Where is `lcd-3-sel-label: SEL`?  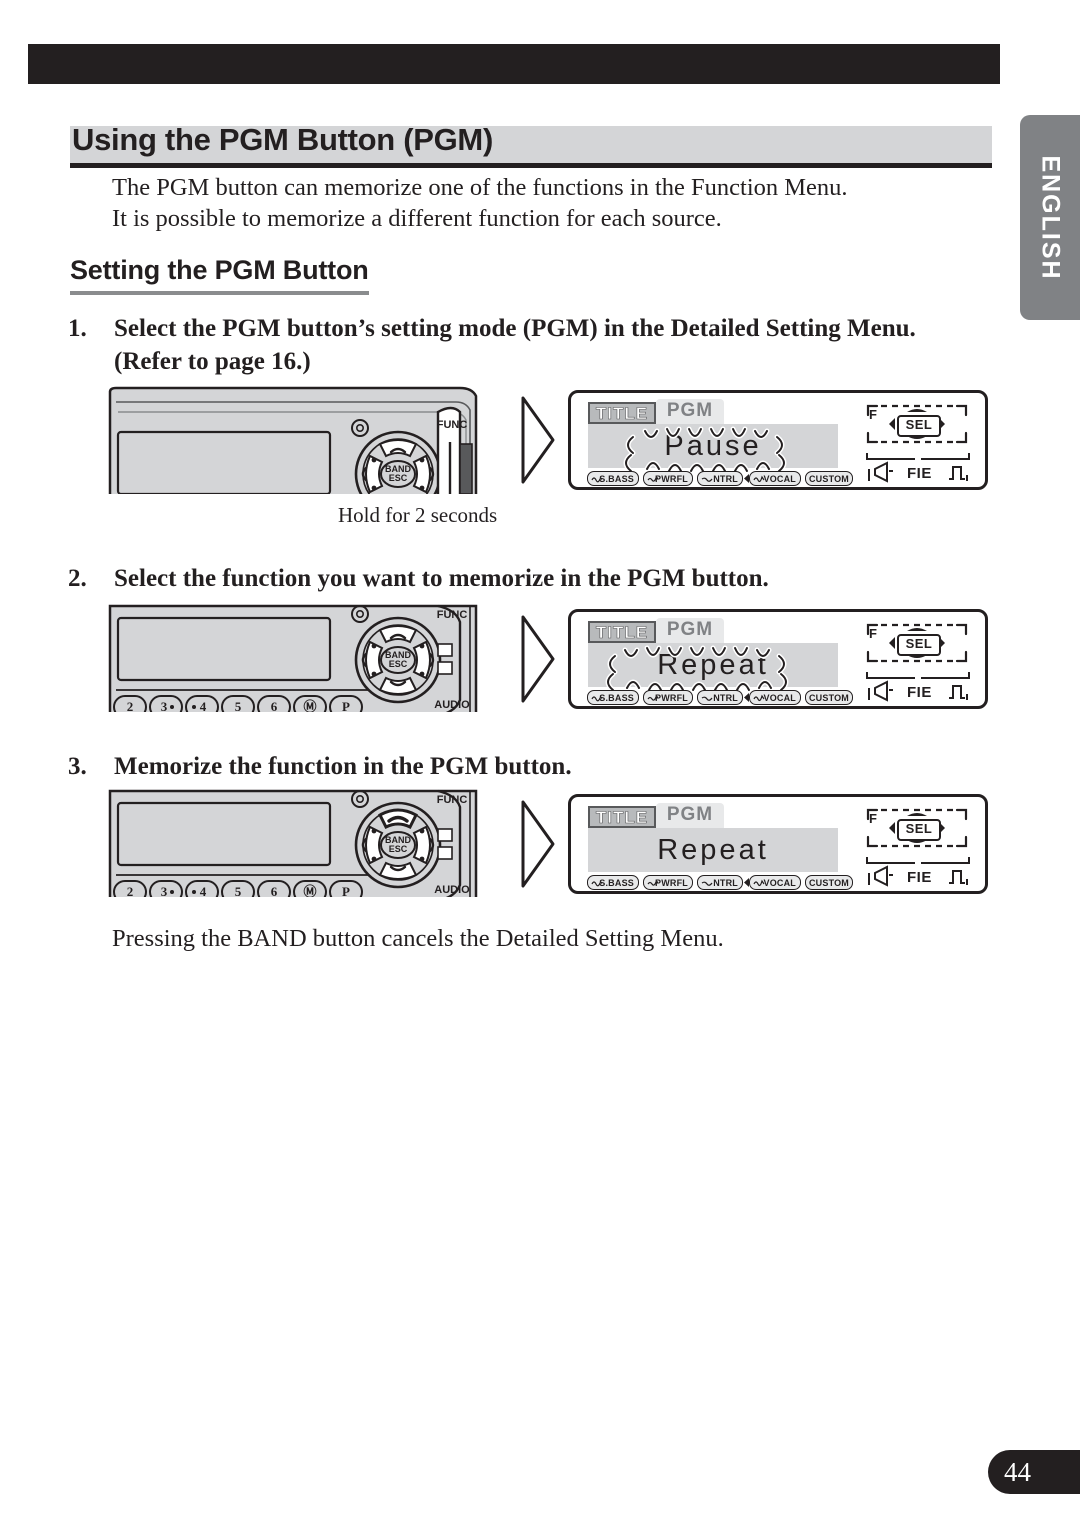 lcd-3-sel-label: SEL is located at coordinates (919, 830).